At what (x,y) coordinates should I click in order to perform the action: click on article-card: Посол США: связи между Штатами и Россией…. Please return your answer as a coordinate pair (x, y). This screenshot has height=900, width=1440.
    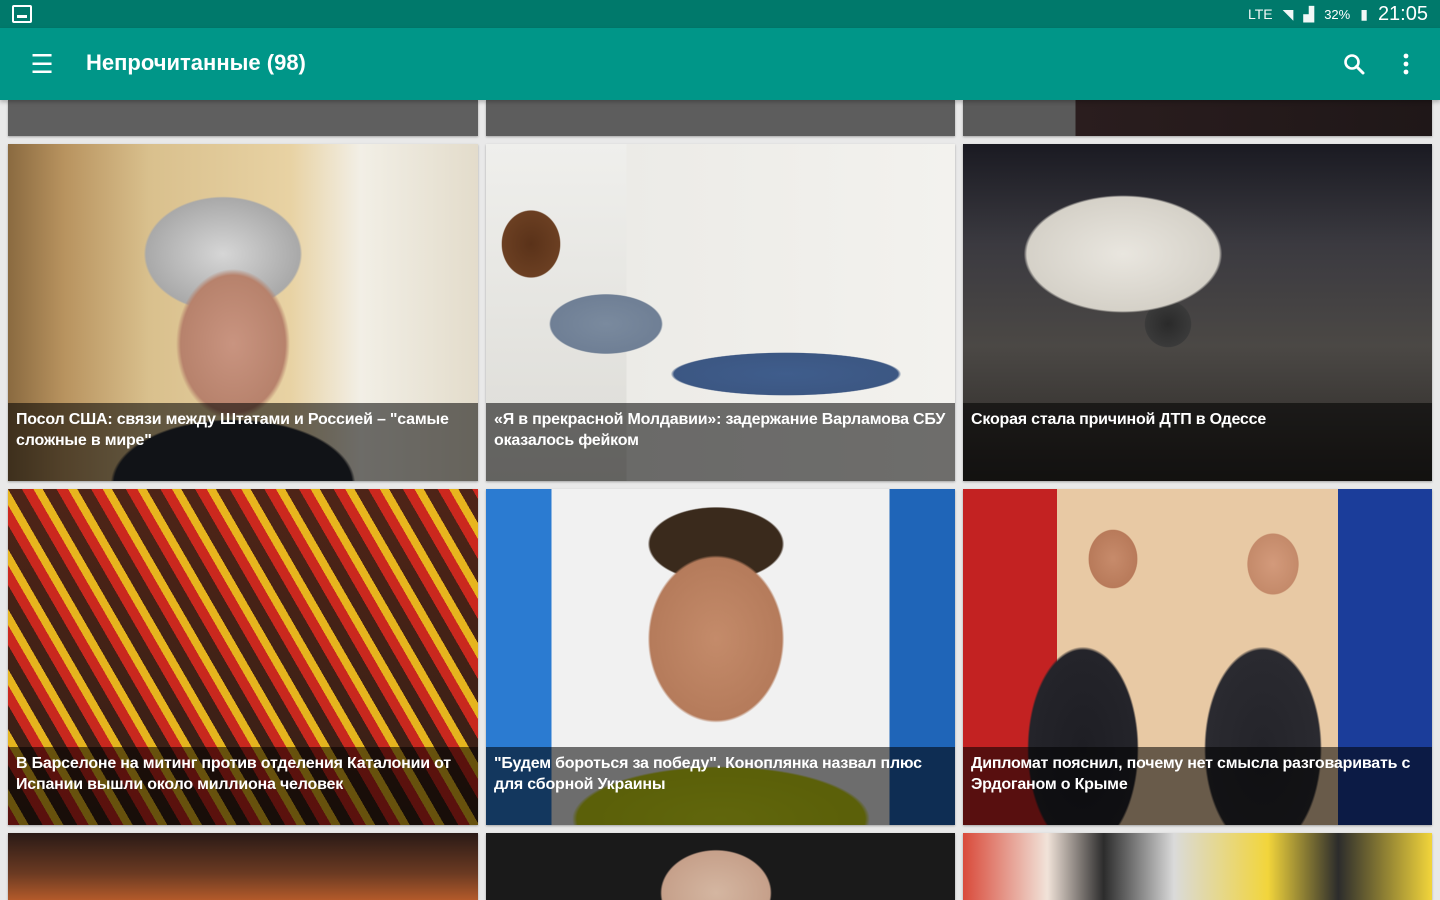
    Looking at the image, I should click on (243, 312).